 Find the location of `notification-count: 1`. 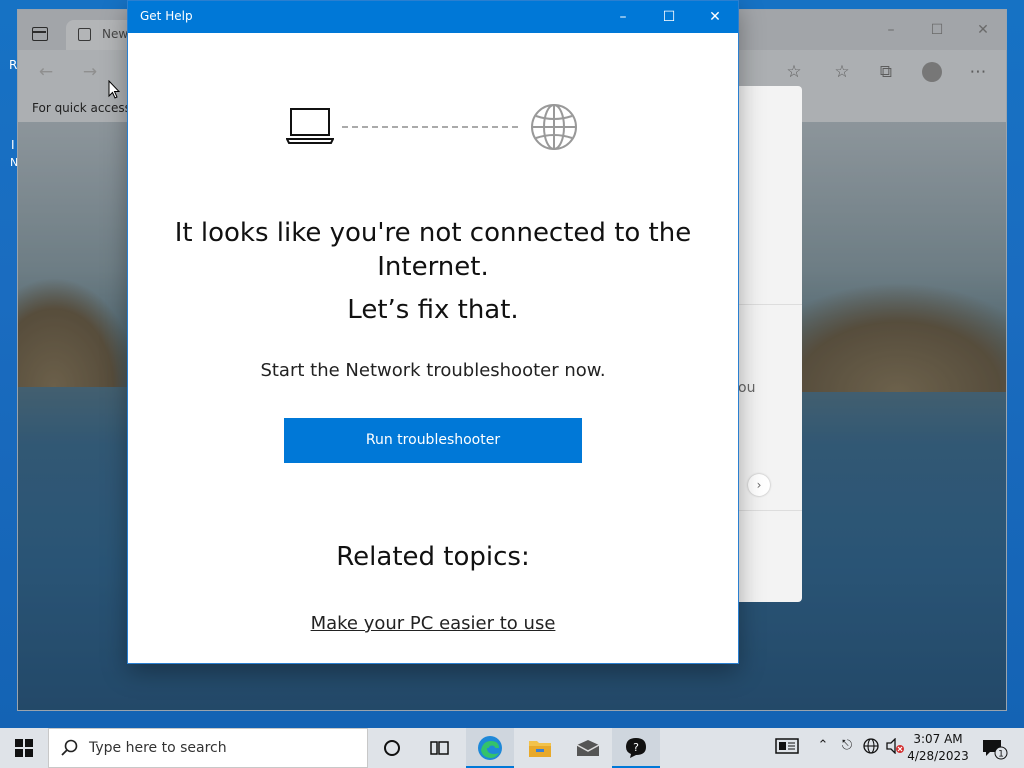

notification-count: 1 is located at coordinates (1001, 755).